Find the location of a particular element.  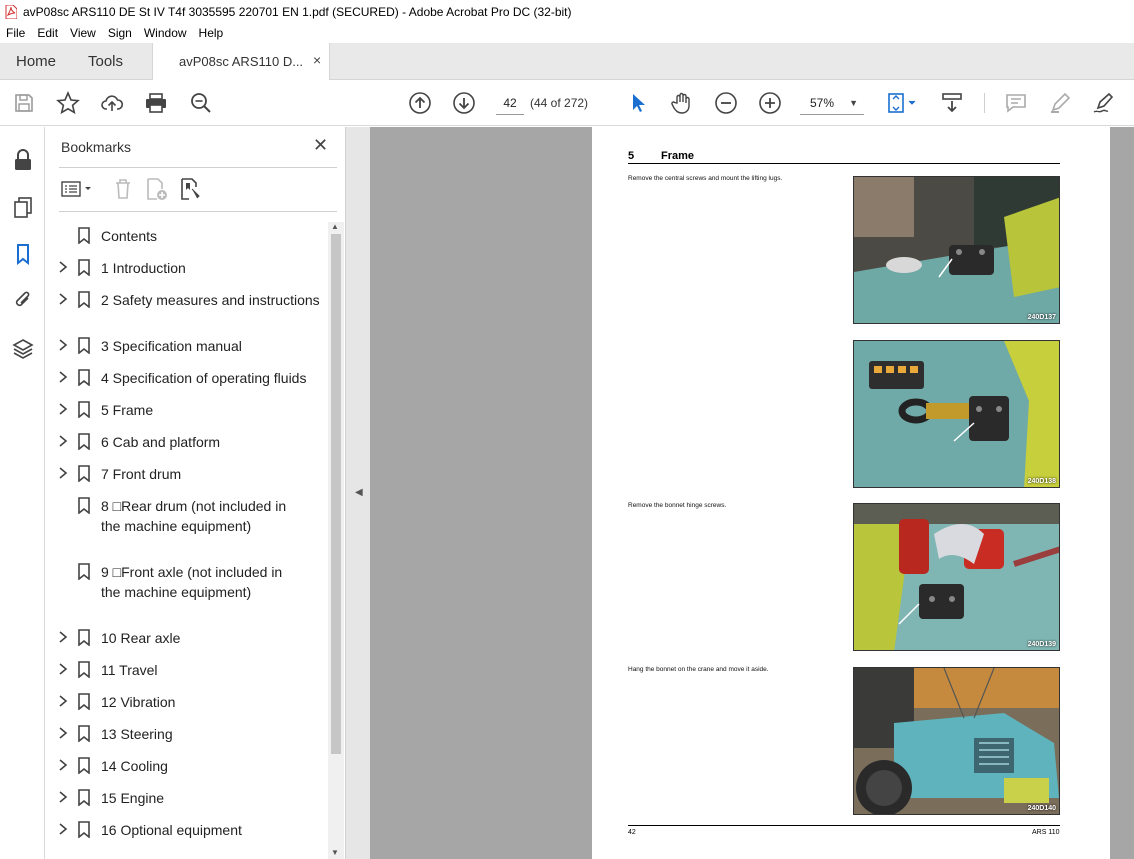

photo-bonnet-crane: 240D140 is located at coordinates (956, 741).